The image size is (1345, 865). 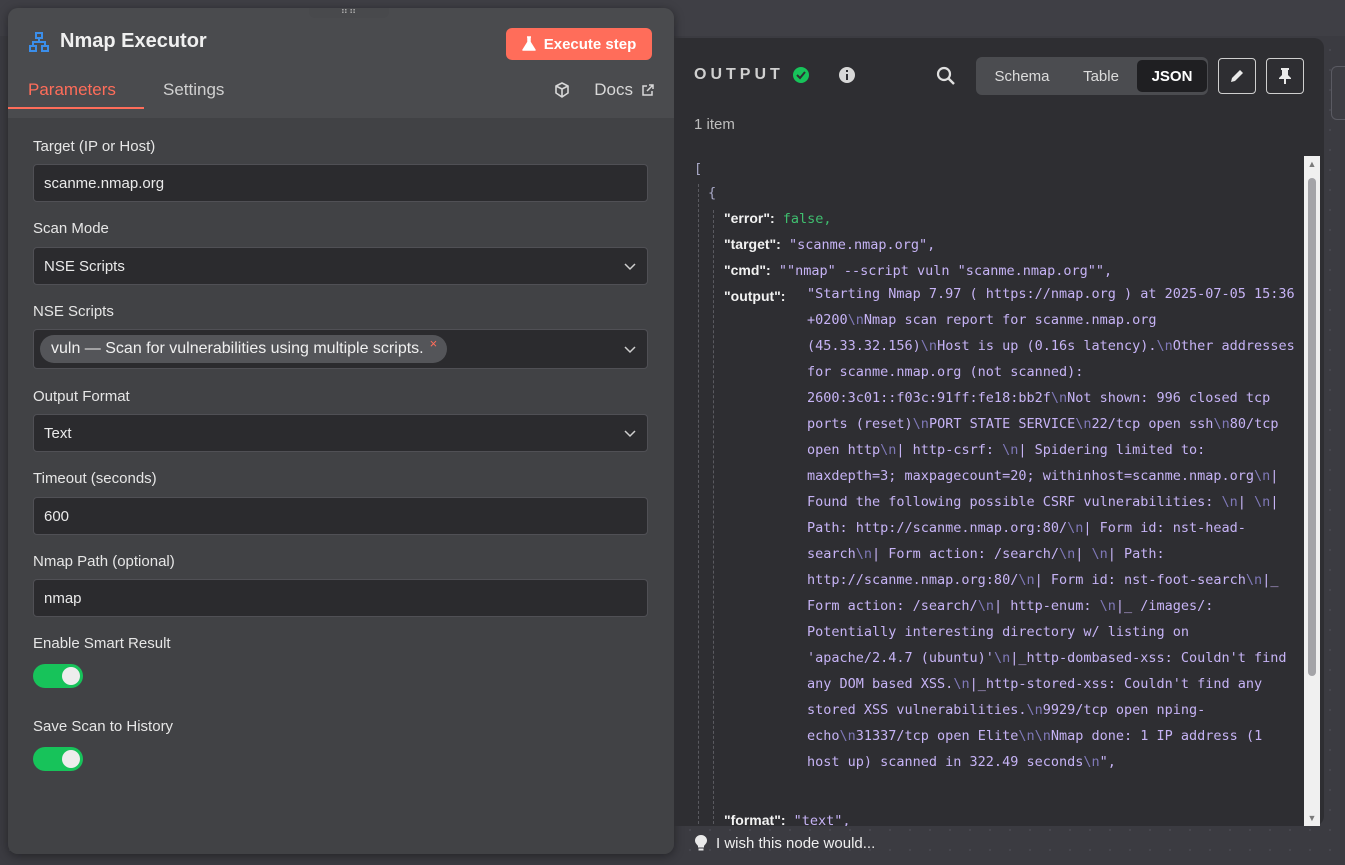 I want to click on view-mode-toggle: Schema Table JSON, so click(x=1092, y=76).